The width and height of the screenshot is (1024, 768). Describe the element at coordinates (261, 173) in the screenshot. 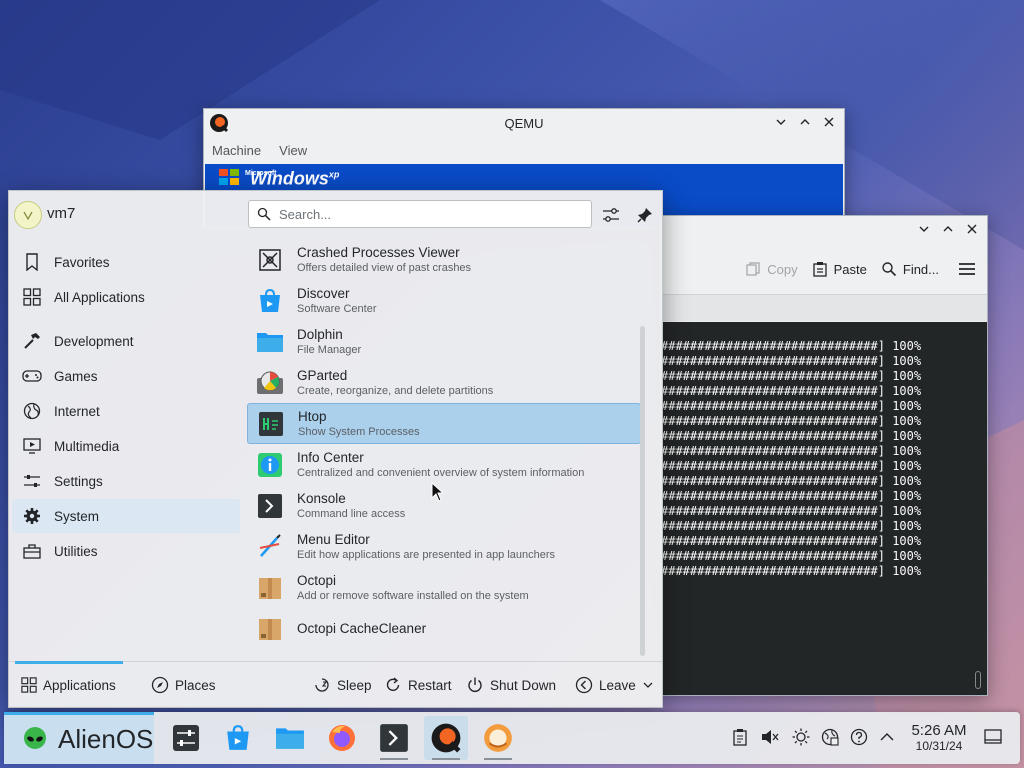

I see `logo-microsoft-text: Microsoft` at that location.